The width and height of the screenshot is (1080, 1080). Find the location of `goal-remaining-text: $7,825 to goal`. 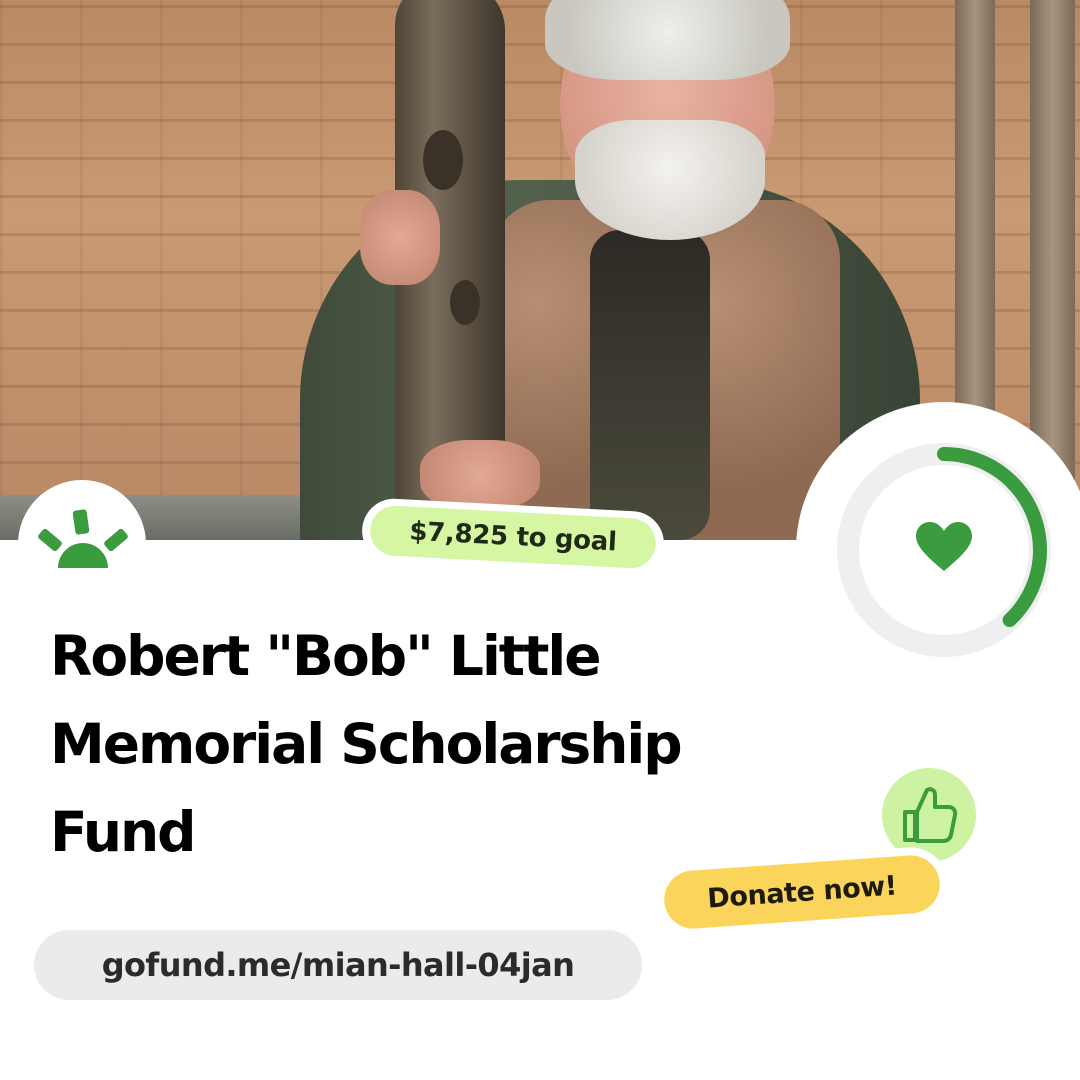

goal-remaining-text: $7,825 to goal is located at coordinates (513, 537).